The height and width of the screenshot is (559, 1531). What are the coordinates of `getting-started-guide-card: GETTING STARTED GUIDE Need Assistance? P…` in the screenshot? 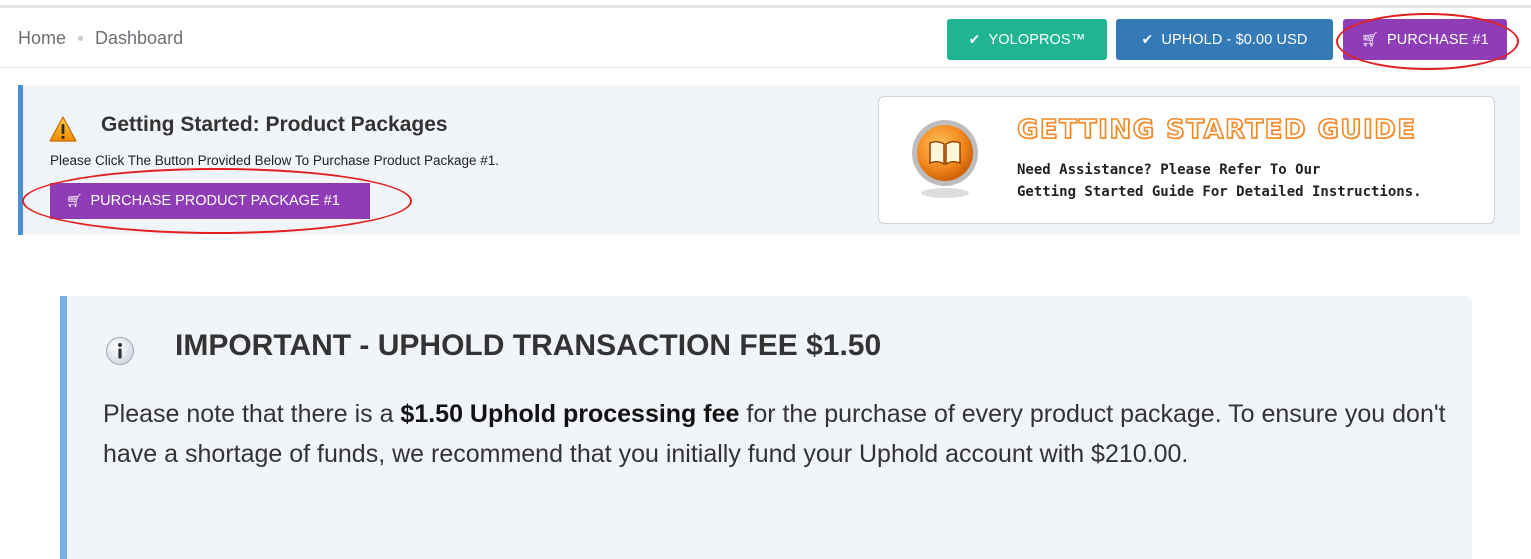 It's located at (1186, 160).